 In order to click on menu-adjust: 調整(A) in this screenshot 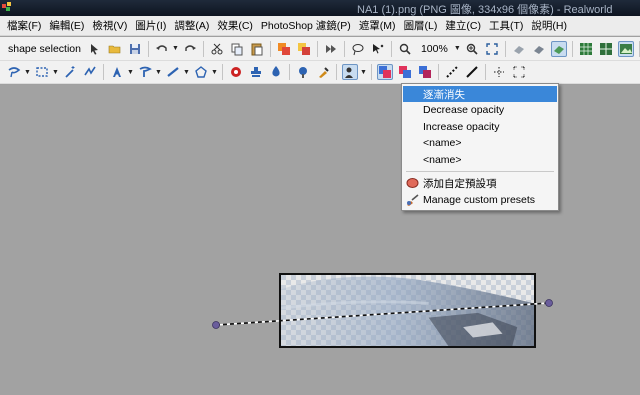, I will do `click(193, 25)`.